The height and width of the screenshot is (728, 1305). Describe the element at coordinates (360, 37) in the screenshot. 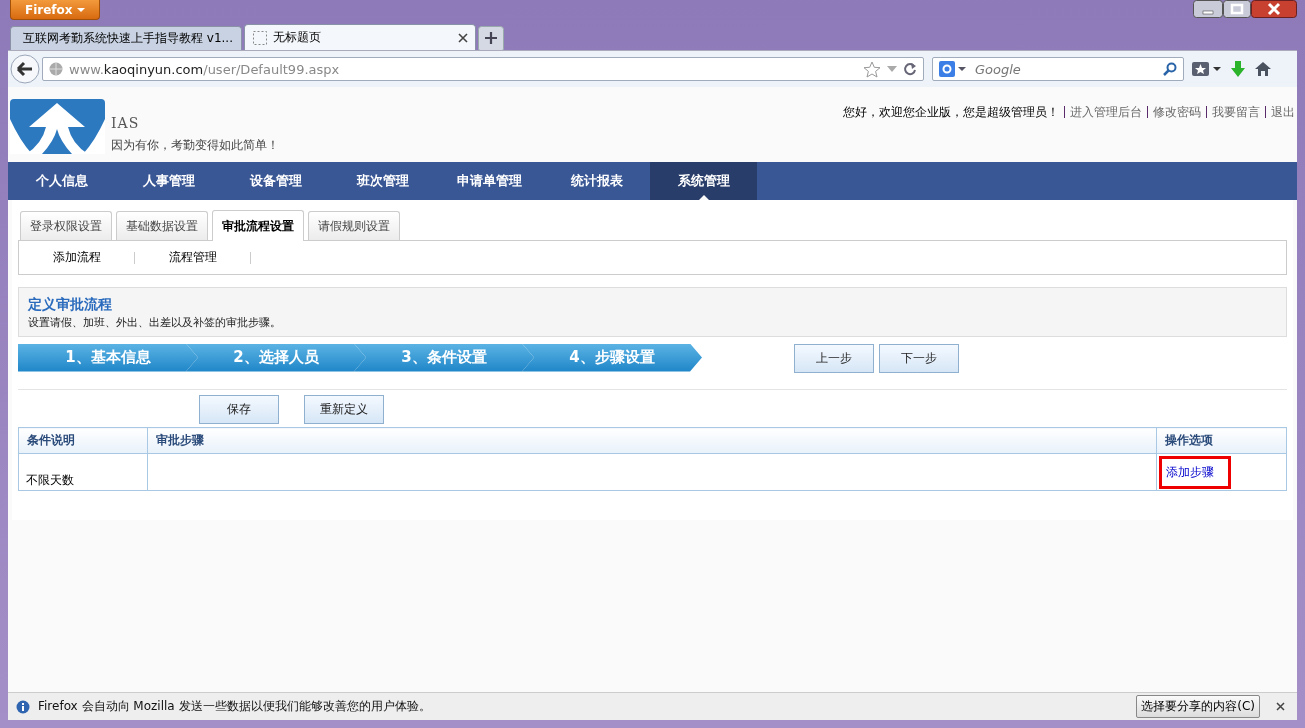

I see `browser-tab: 无标题页` at that location.